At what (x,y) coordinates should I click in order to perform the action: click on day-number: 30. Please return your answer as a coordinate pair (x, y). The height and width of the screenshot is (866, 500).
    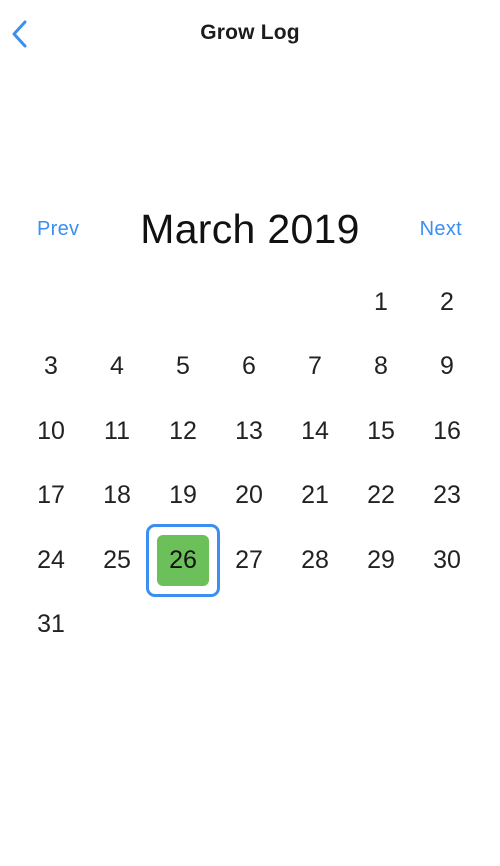
    Looking at the image, I should click on (447, 559).